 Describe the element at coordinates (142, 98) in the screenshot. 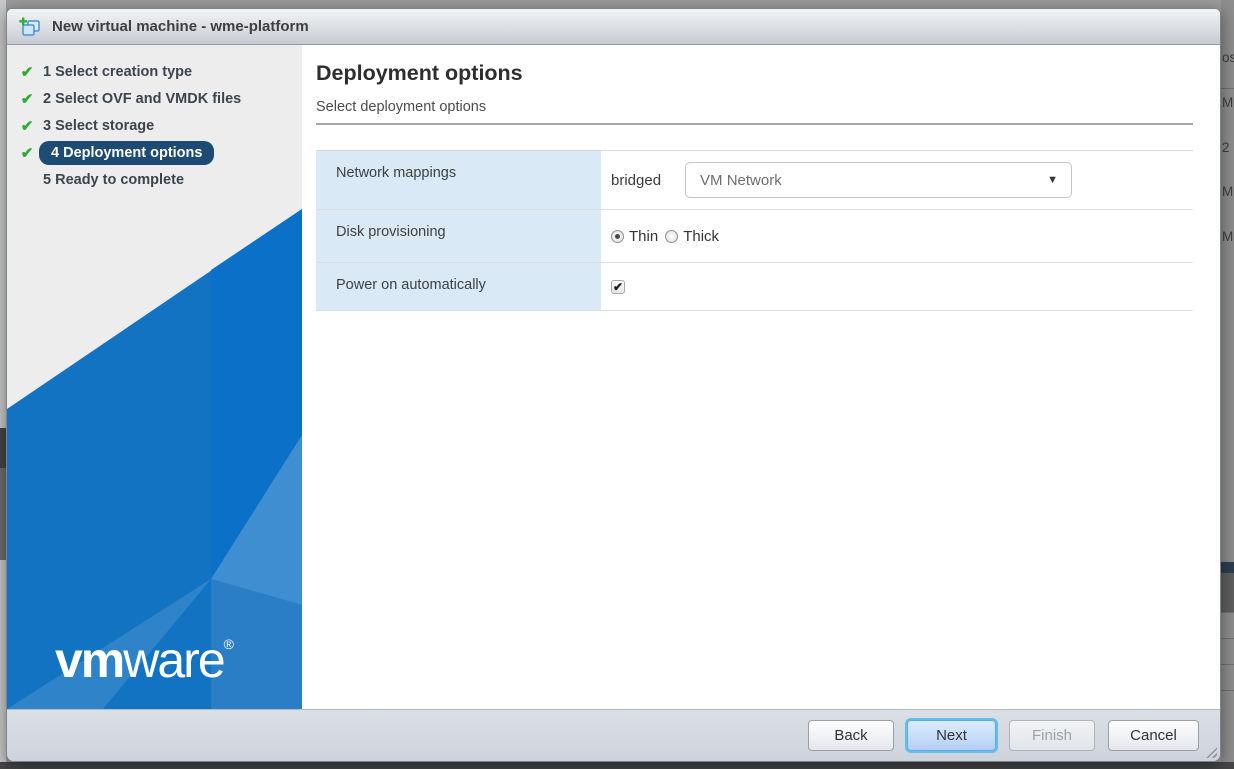

I see `step-label: 2 Select OVF and VMDK files` at that location.